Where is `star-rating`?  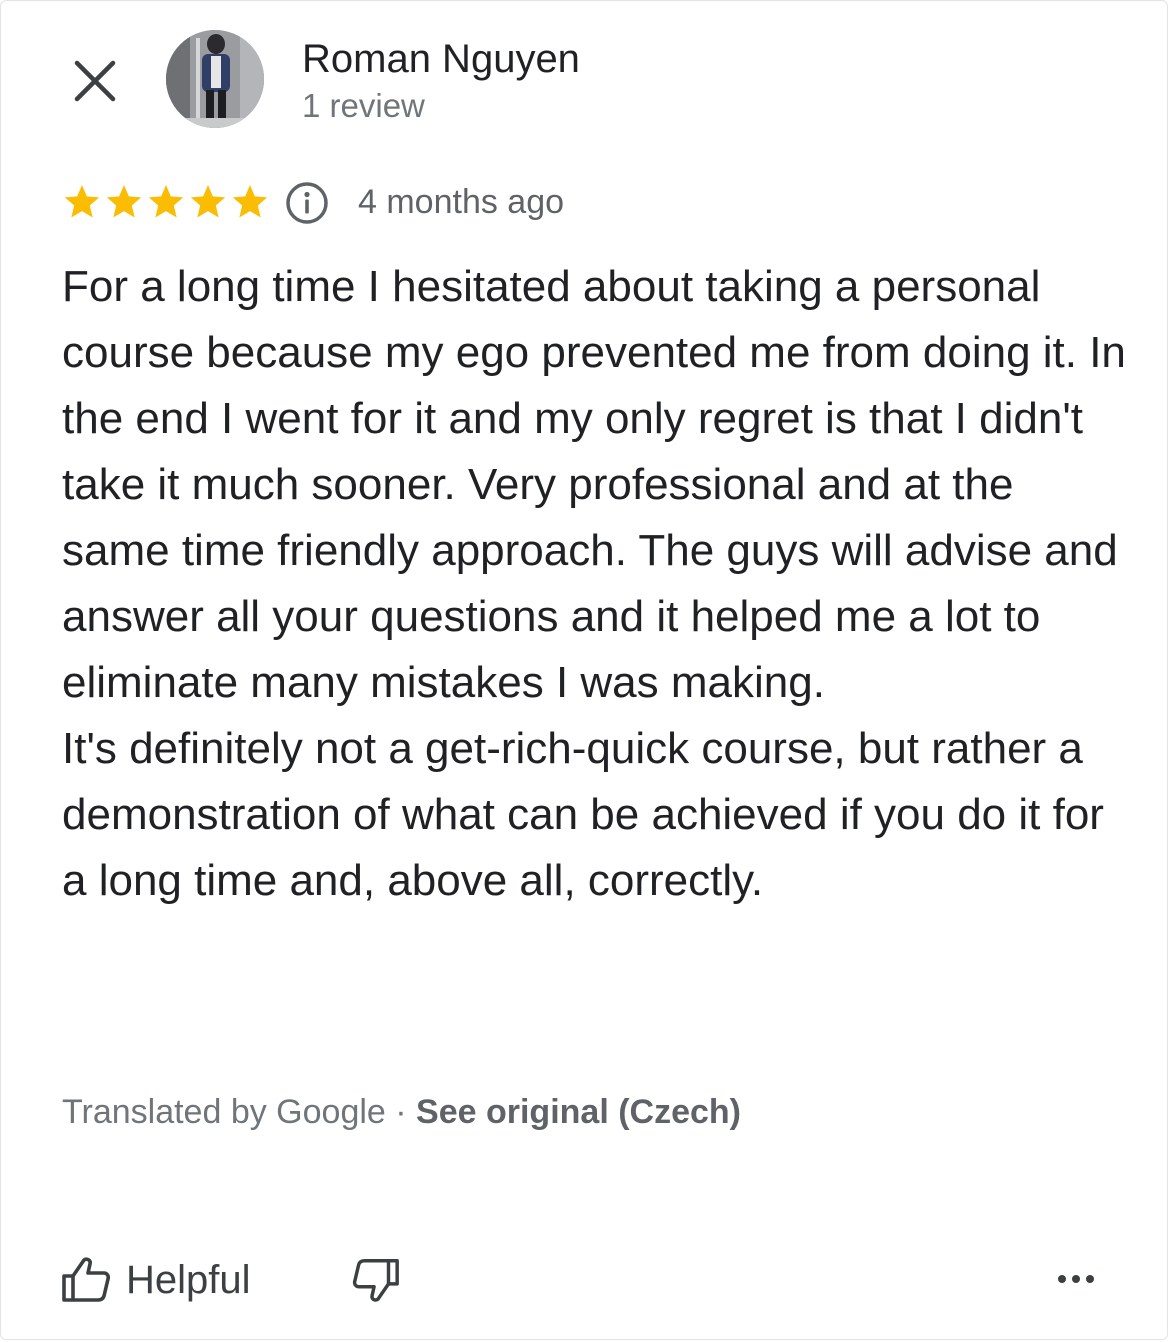 star-rating is located at coordinates (166, 204).